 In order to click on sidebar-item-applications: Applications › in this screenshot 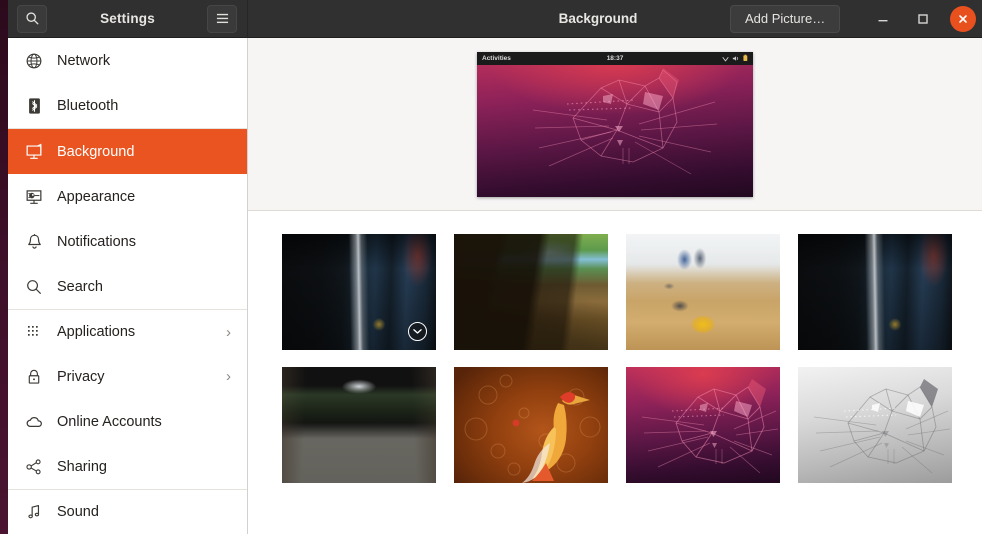, I will do `click(127, 331)`.